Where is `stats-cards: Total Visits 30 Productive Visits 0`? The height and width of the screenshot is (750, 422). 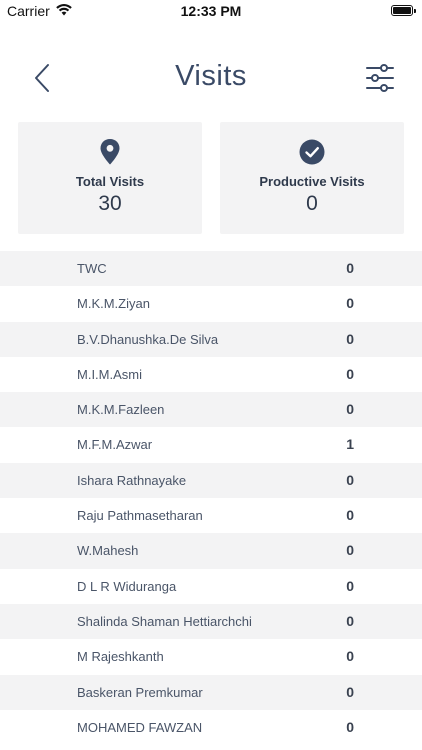
stats-cards: Total Visits 30 Productive Visits 0 is located at coordinates (211, 178).